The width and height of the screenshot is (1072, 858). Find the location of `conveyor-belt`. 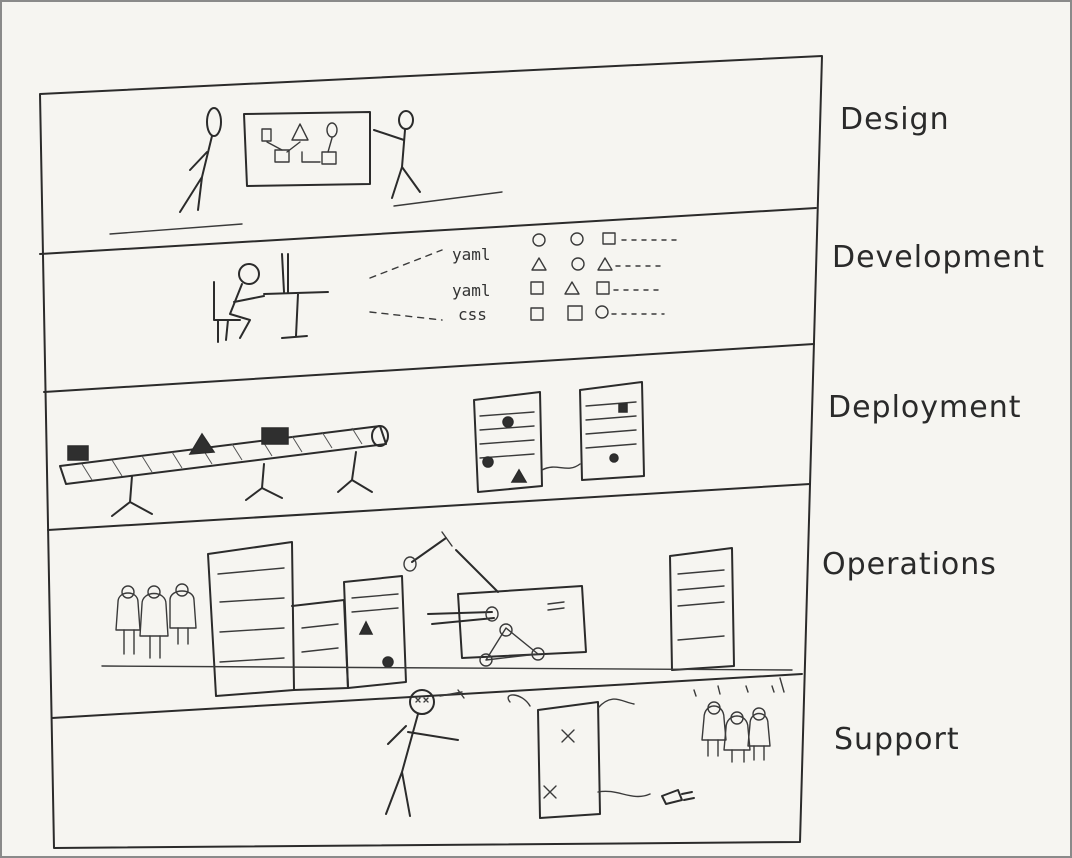

conveyor-belt is located at coordinates (224, 471).